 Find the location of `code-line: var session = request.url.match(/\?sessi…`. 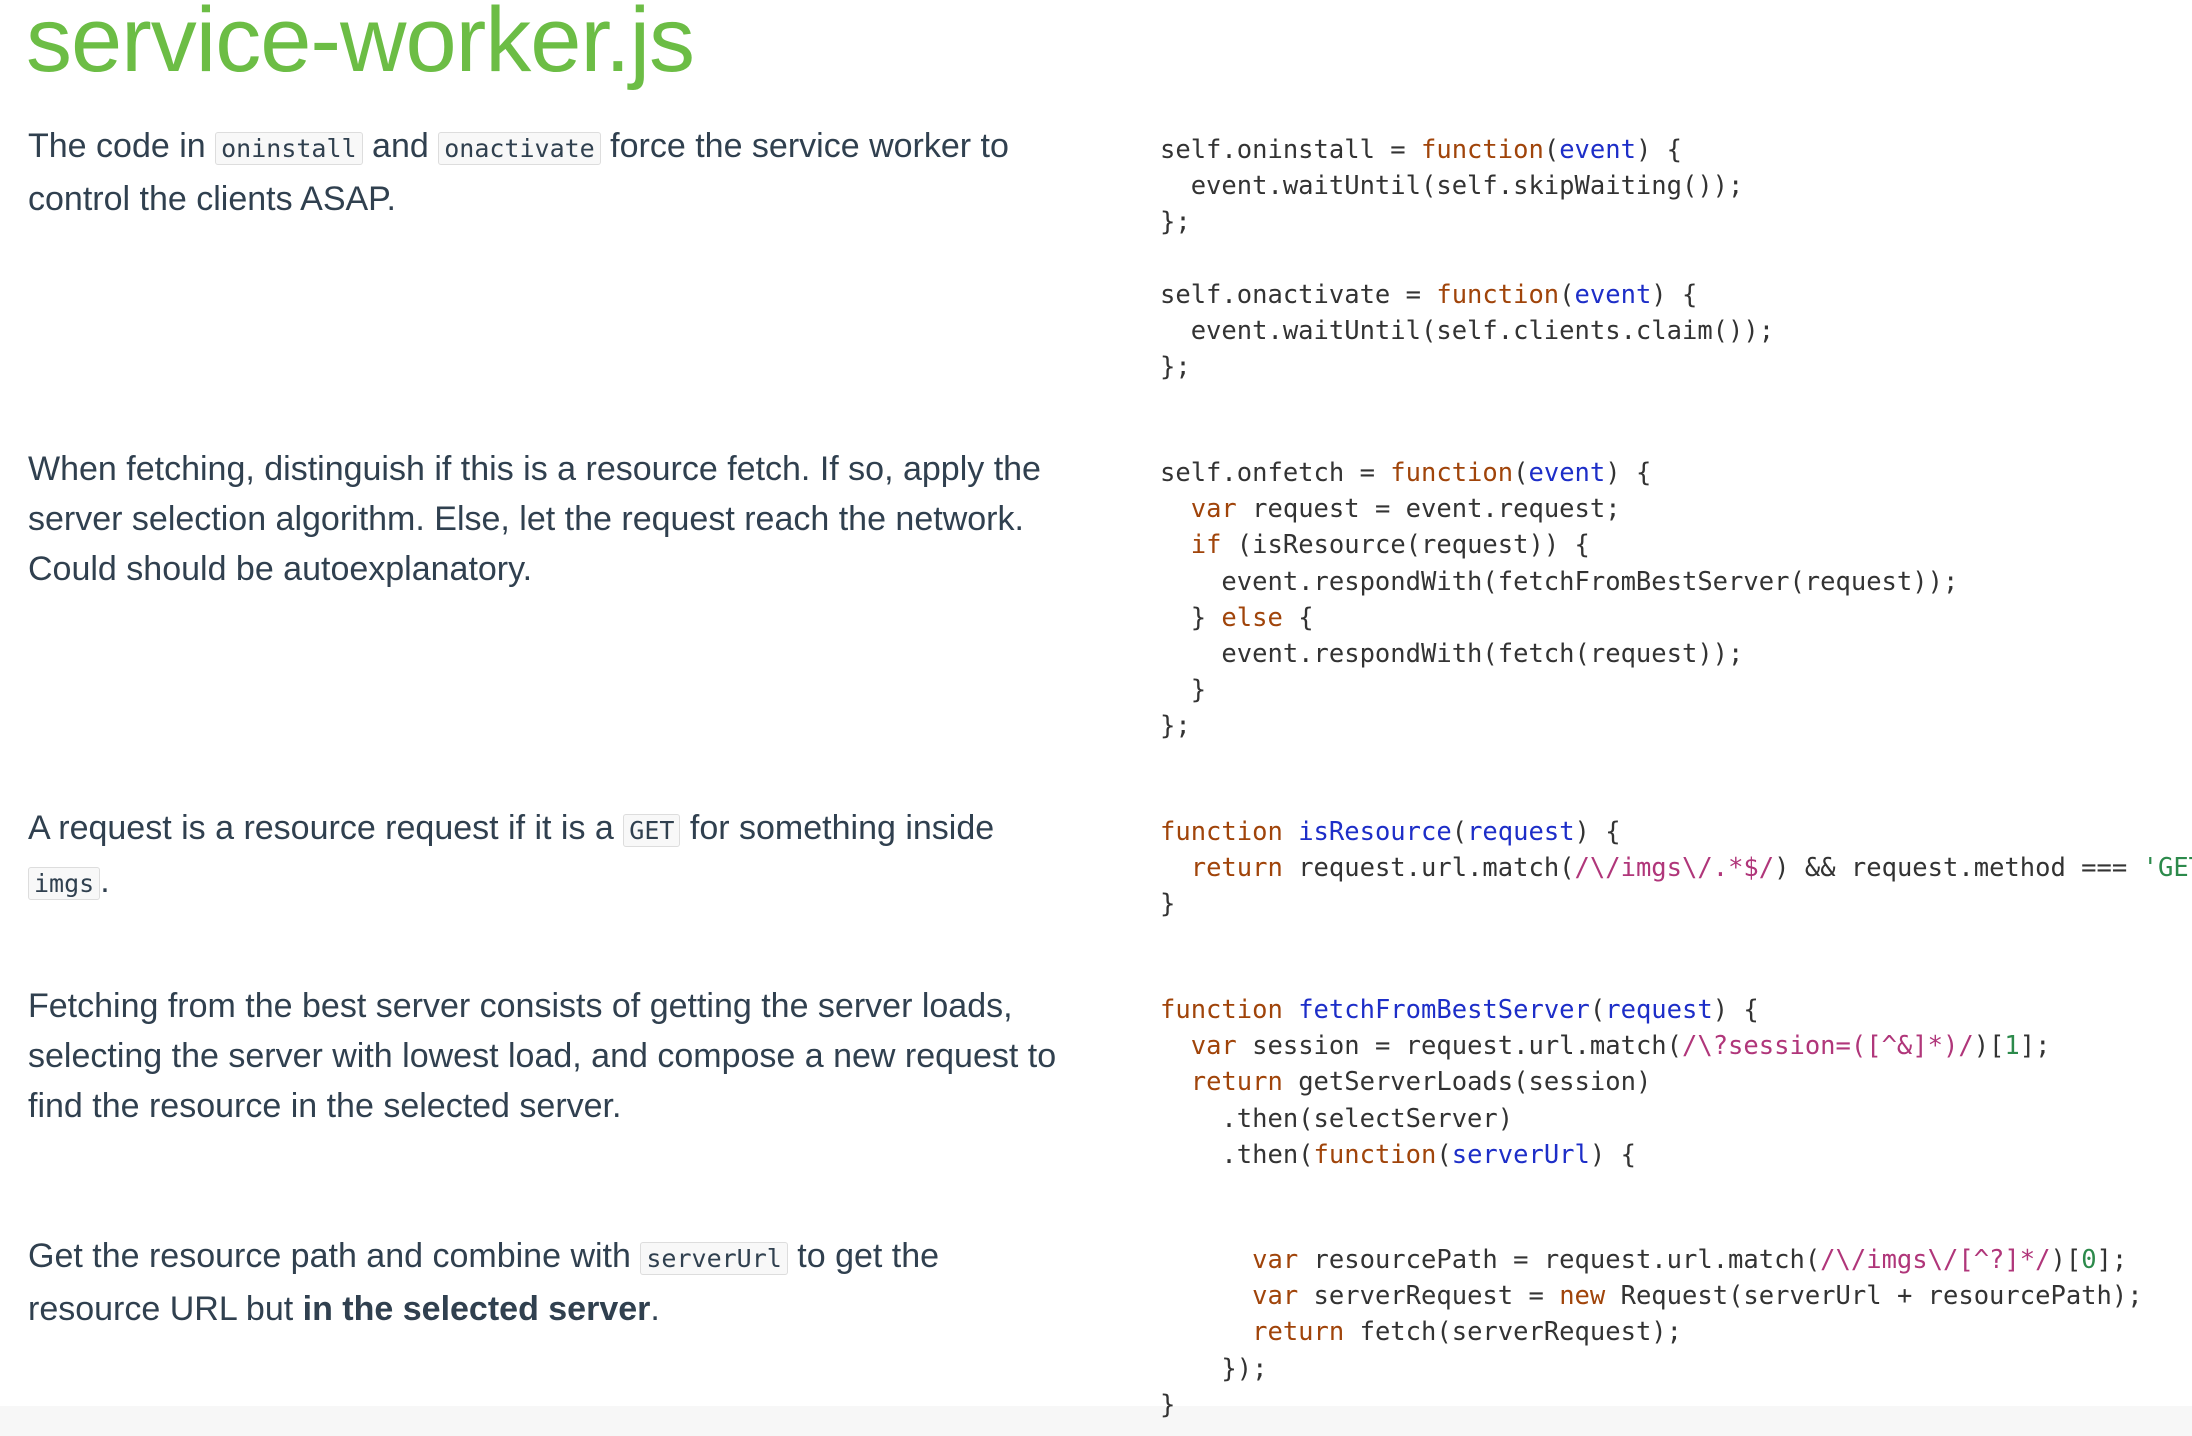

code-line: var session = request.url.match(/\?sessi… is located at coordinates (1605, 1046).